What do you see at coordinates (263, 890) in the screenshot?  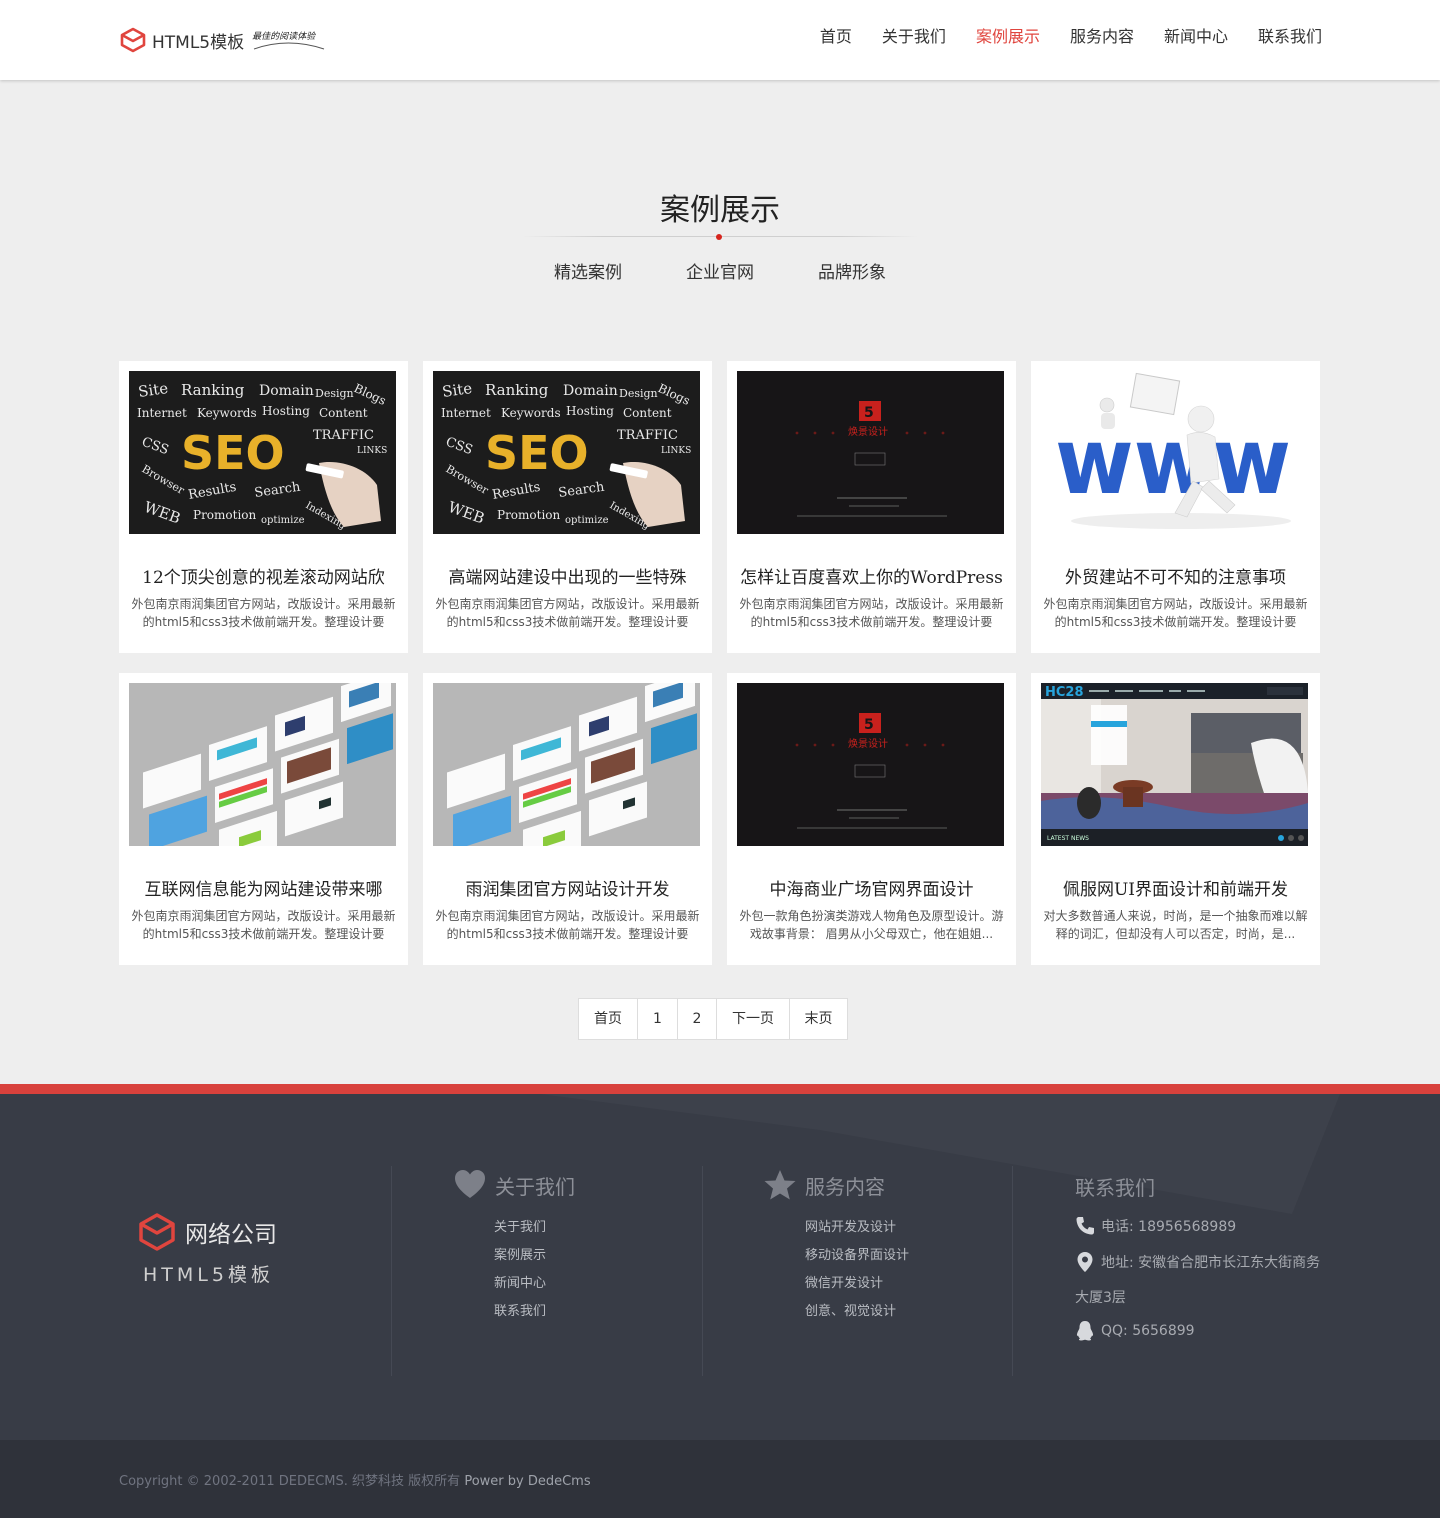 I see `case-title: 互联网信息能为网站建设带来哪` at bounding box center [263, 890].